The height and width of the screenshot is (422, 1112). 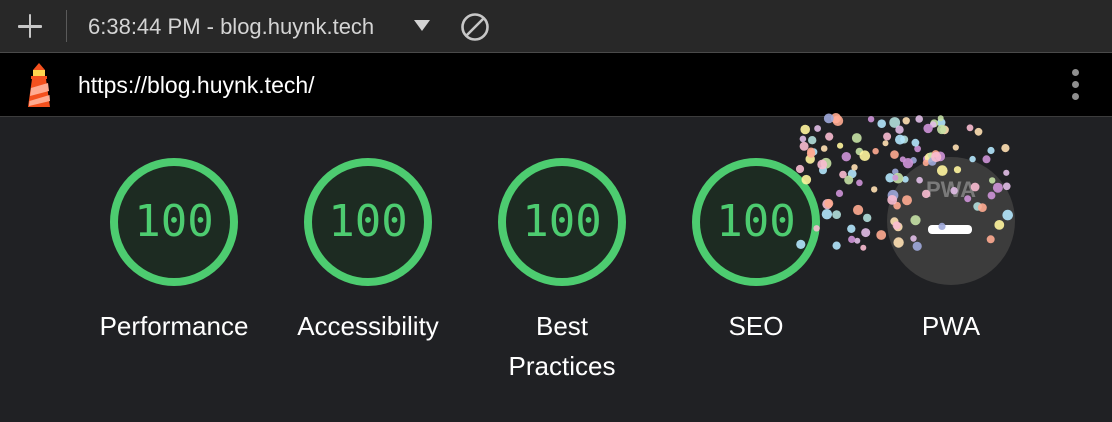 What do you see at coordinates (951, 326) in the screenshot?
I see `pwa-label: PWA` at bounding box center [951, 326].